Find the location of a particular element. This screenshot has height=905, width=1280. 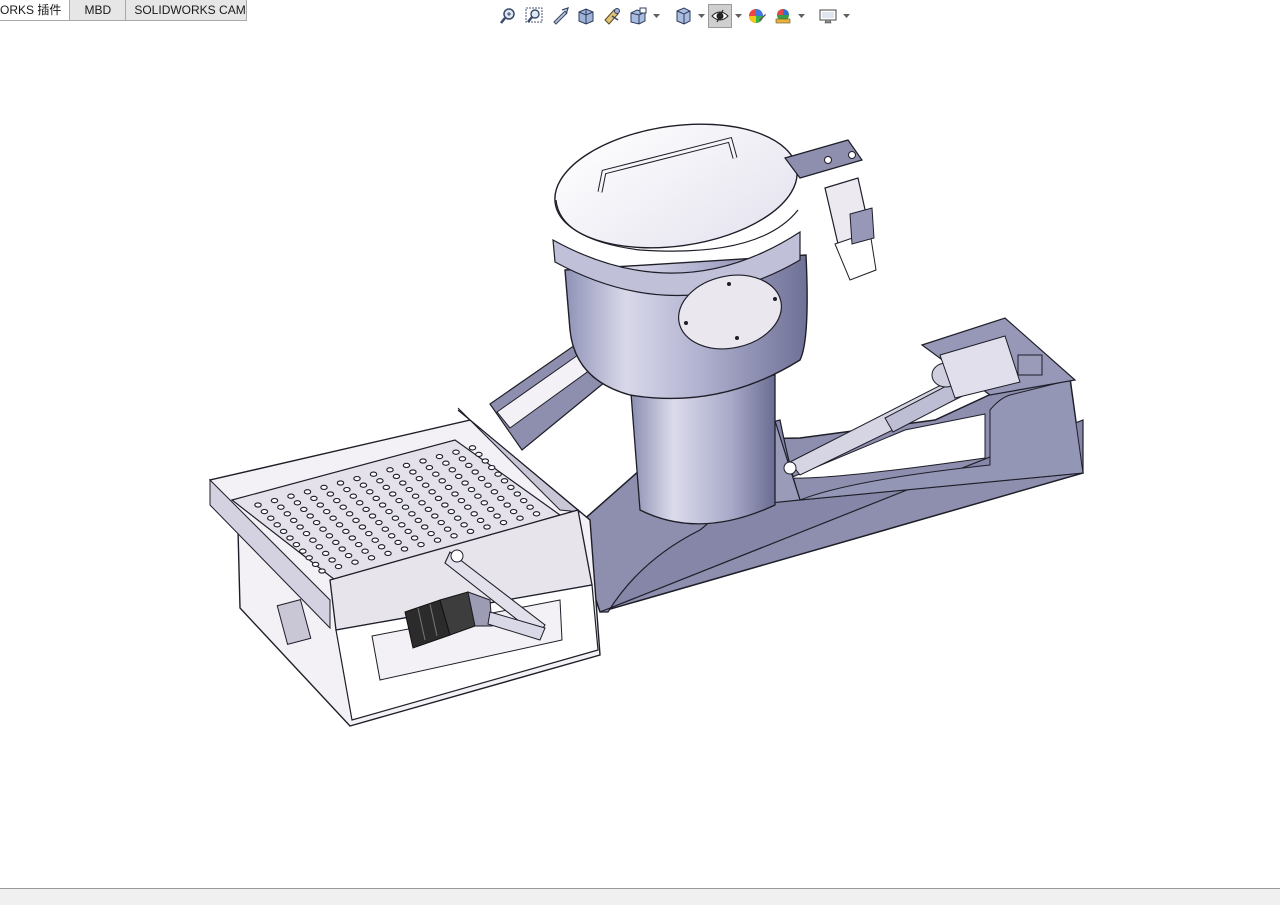

tab-solidworks-cam: SOLIDWORKS CAM is located at coordinates (187, 10).